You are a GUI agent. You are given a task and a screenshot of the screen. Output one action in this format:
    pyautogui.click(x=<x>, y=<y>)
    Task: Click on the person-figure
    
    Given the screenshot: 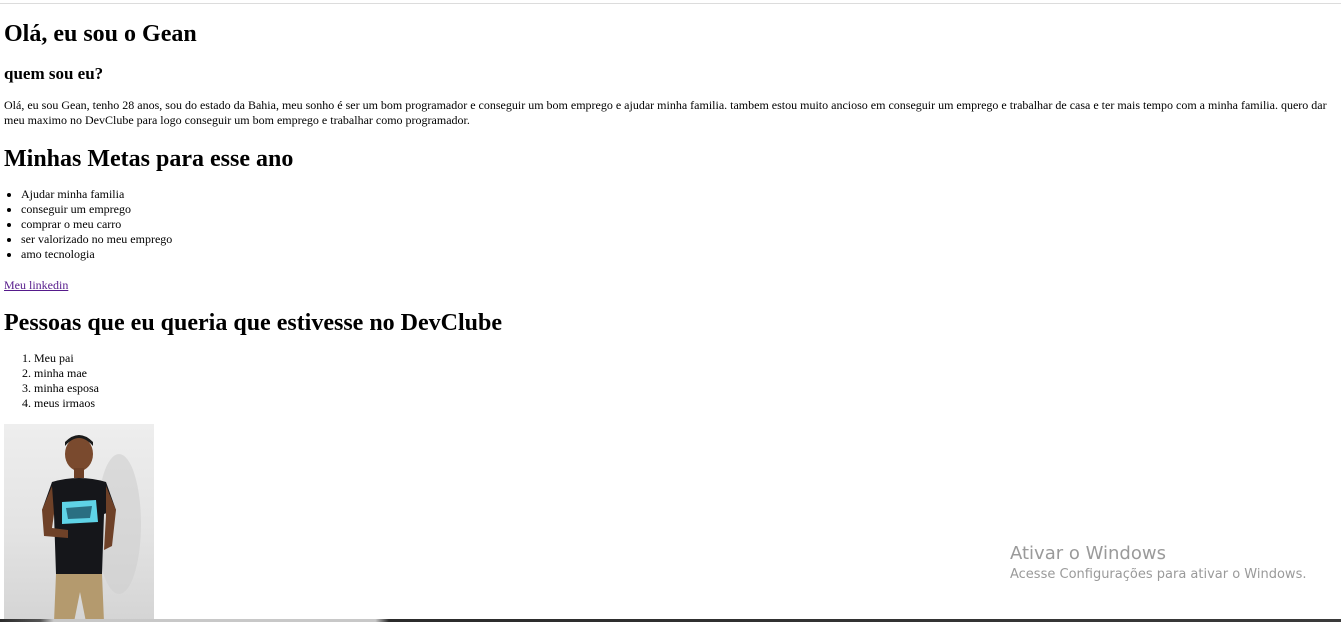 What is the action you would take?
    pyautogui.click(x=91, y=528)
    